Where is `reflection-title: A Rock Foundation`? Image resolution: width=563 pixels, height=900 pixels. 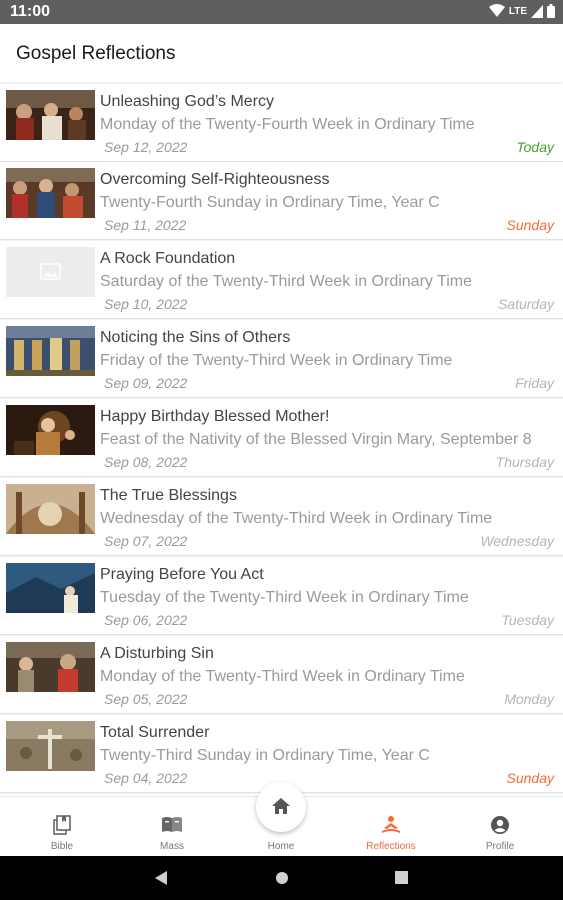
reflection-title: A Rock Foundation is located at coordinates (168, 258).